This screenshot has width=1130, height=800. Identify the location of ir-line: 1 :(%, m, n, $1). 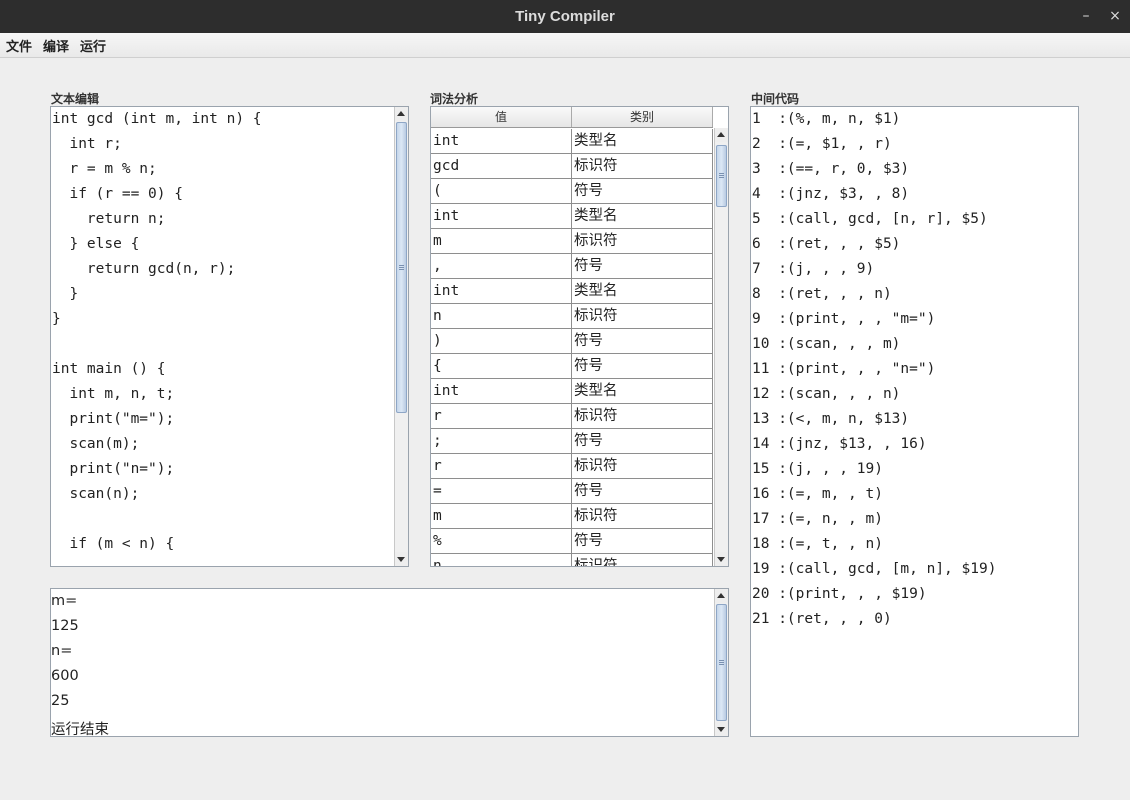
(826, 119).